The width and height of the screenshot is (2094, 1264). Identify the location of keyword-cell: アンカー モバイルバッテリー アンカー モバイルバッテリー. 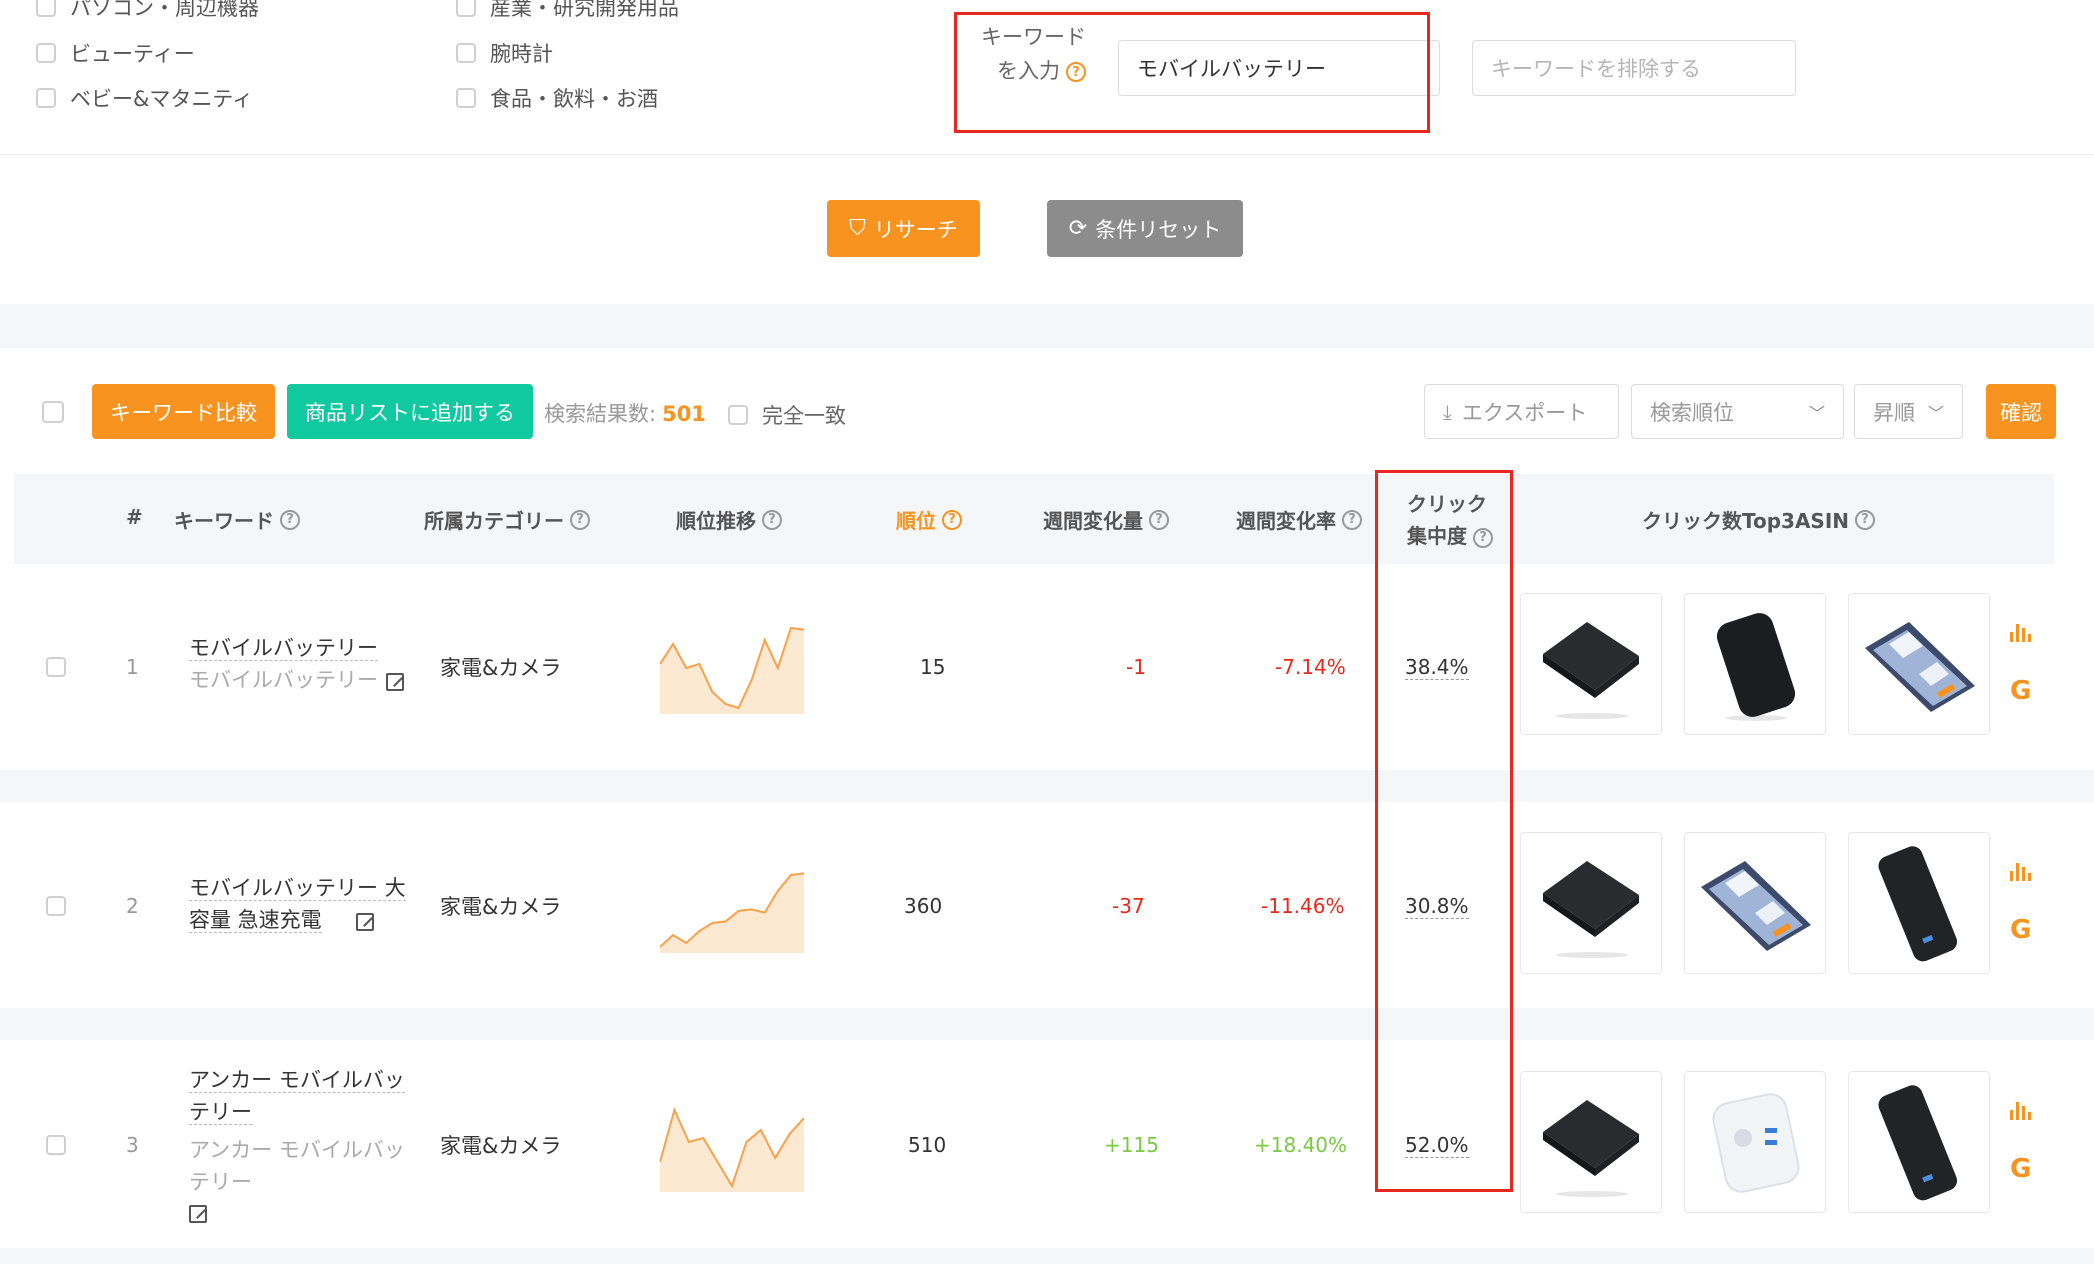
(298, 1143).